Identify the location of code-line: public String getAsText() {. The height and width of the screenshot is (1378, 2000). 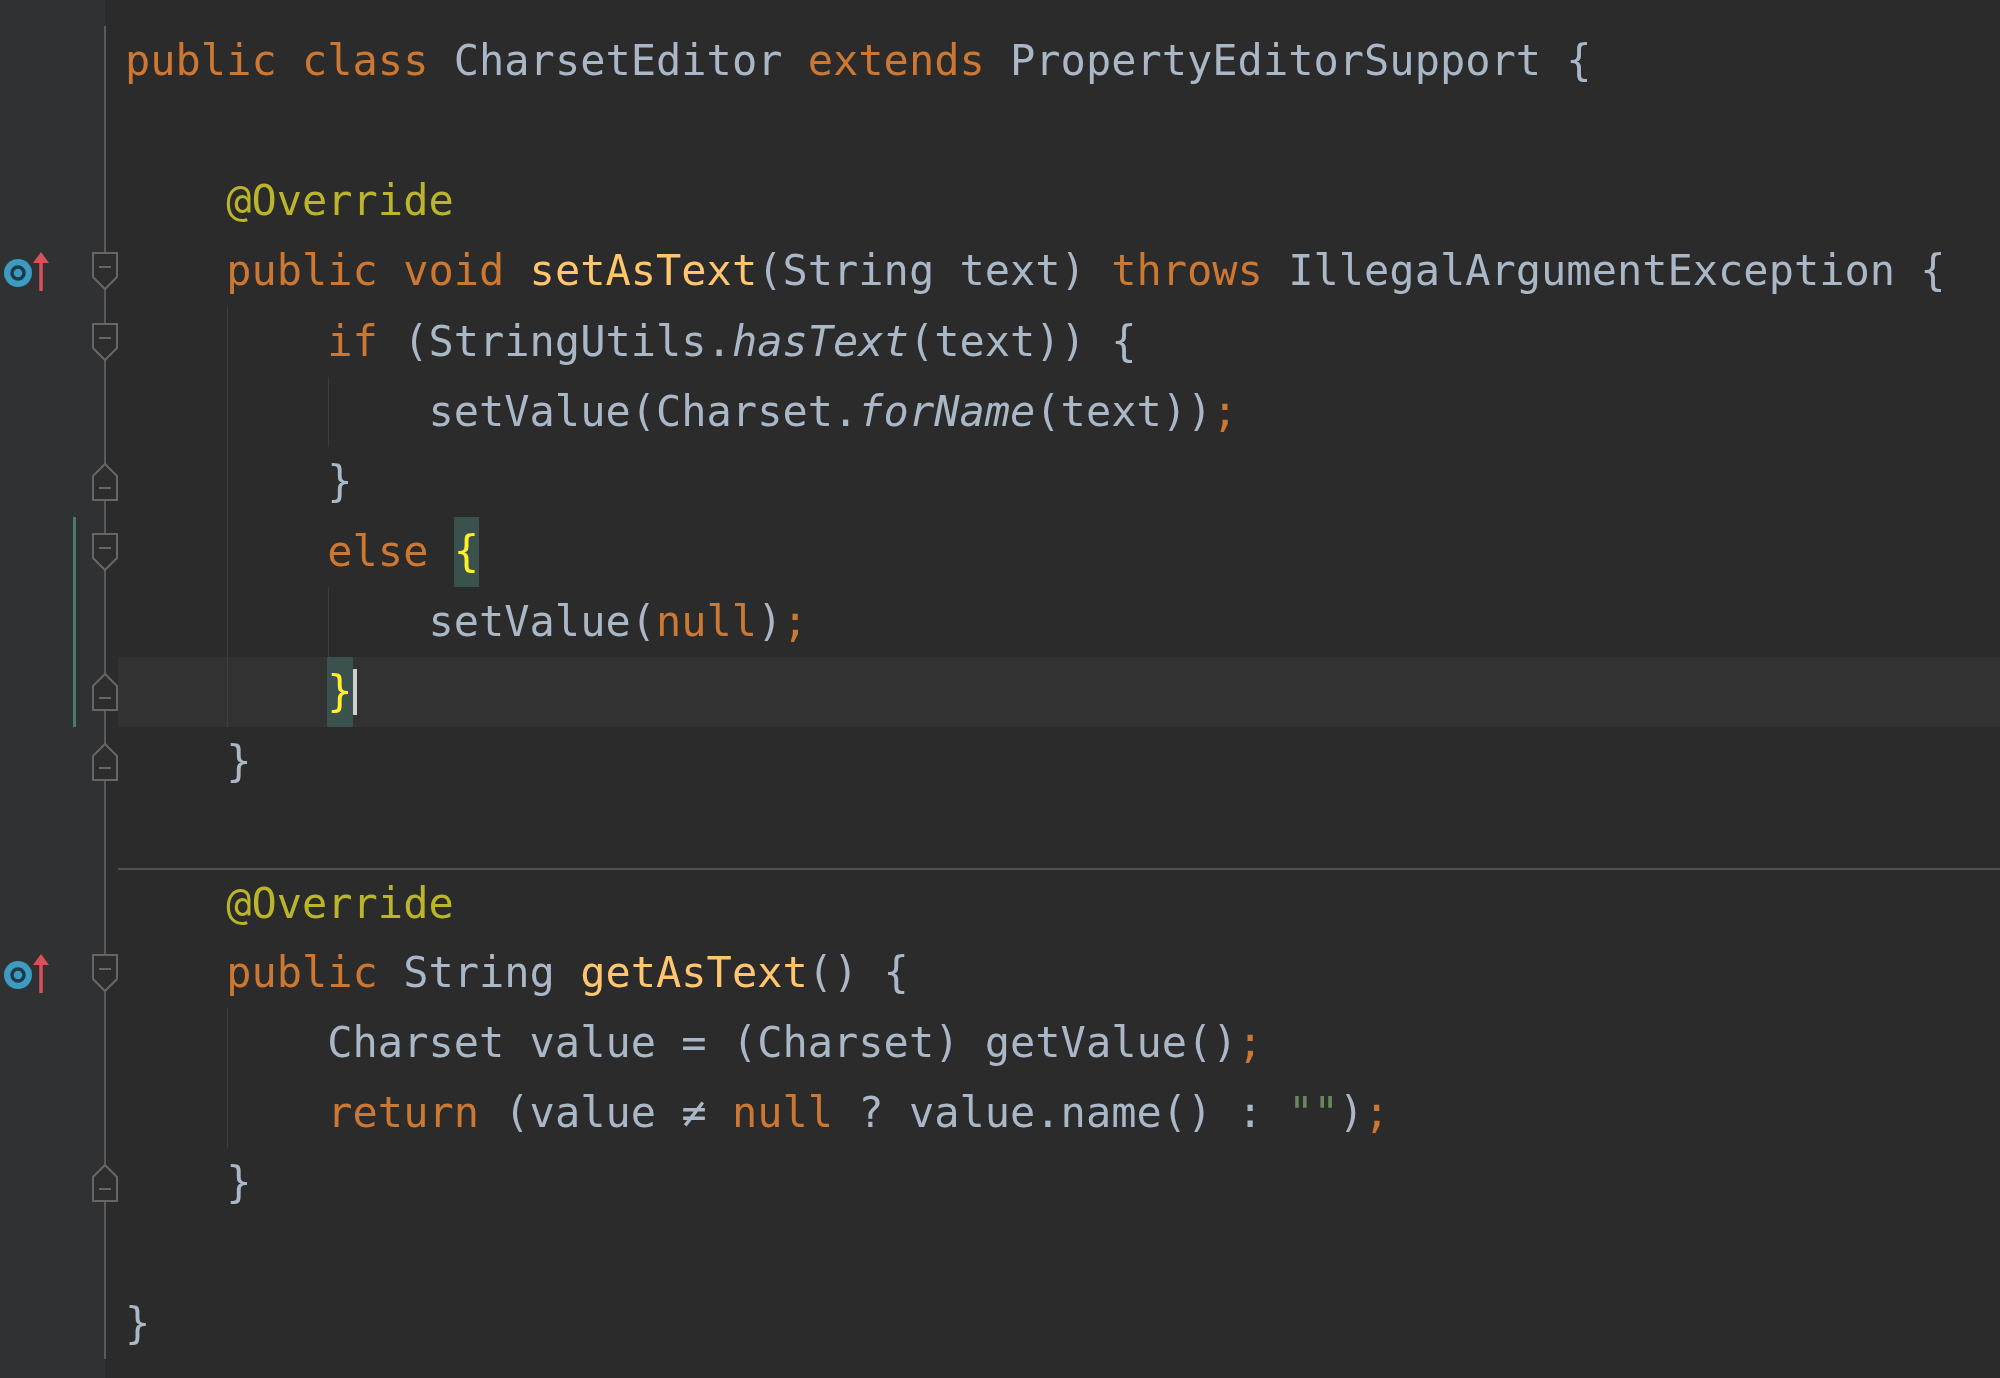
(567, 972).